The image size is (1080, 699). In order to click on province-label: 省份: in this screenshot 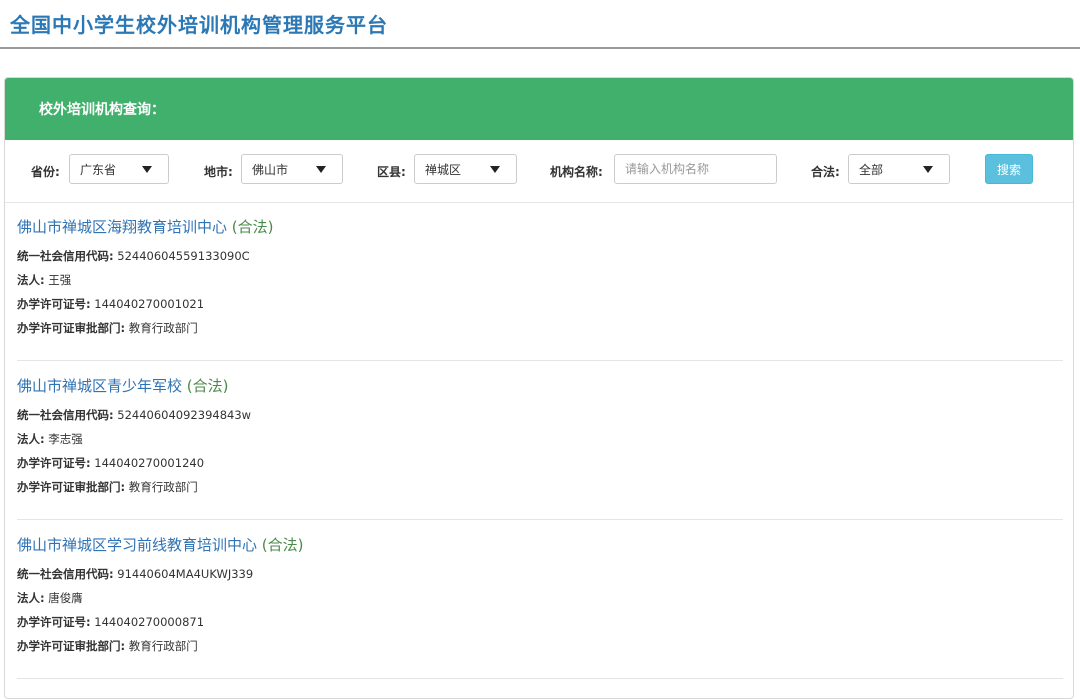, I will do `click(45, 172)`.